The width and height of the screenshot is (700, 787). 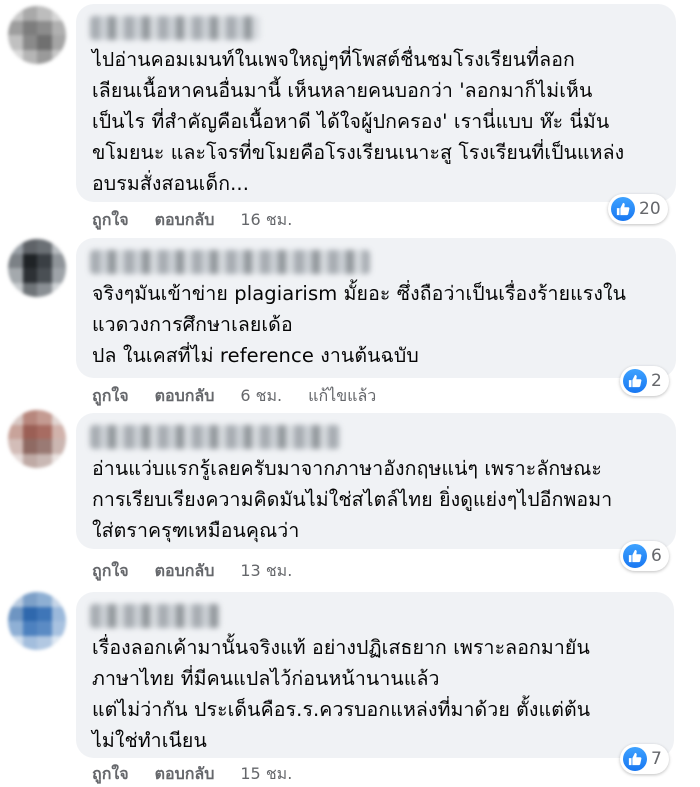 I want to click on timestamp: 6 ชม., so click(x=261, y=396).